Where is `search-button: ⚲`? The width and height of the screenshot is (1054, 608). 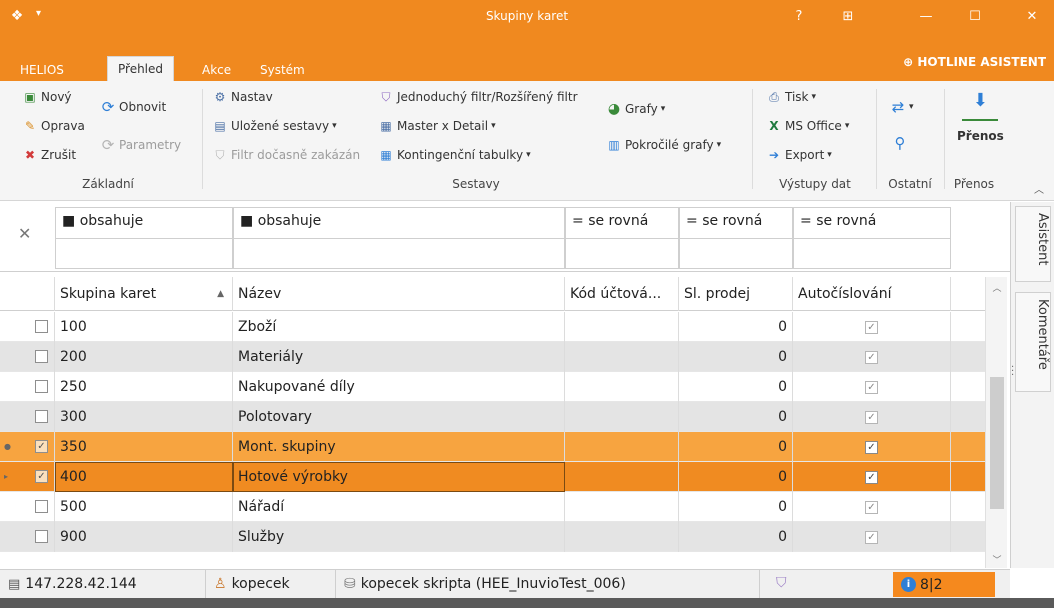
search-button: ⚲ is located at coordinates (900, 143).